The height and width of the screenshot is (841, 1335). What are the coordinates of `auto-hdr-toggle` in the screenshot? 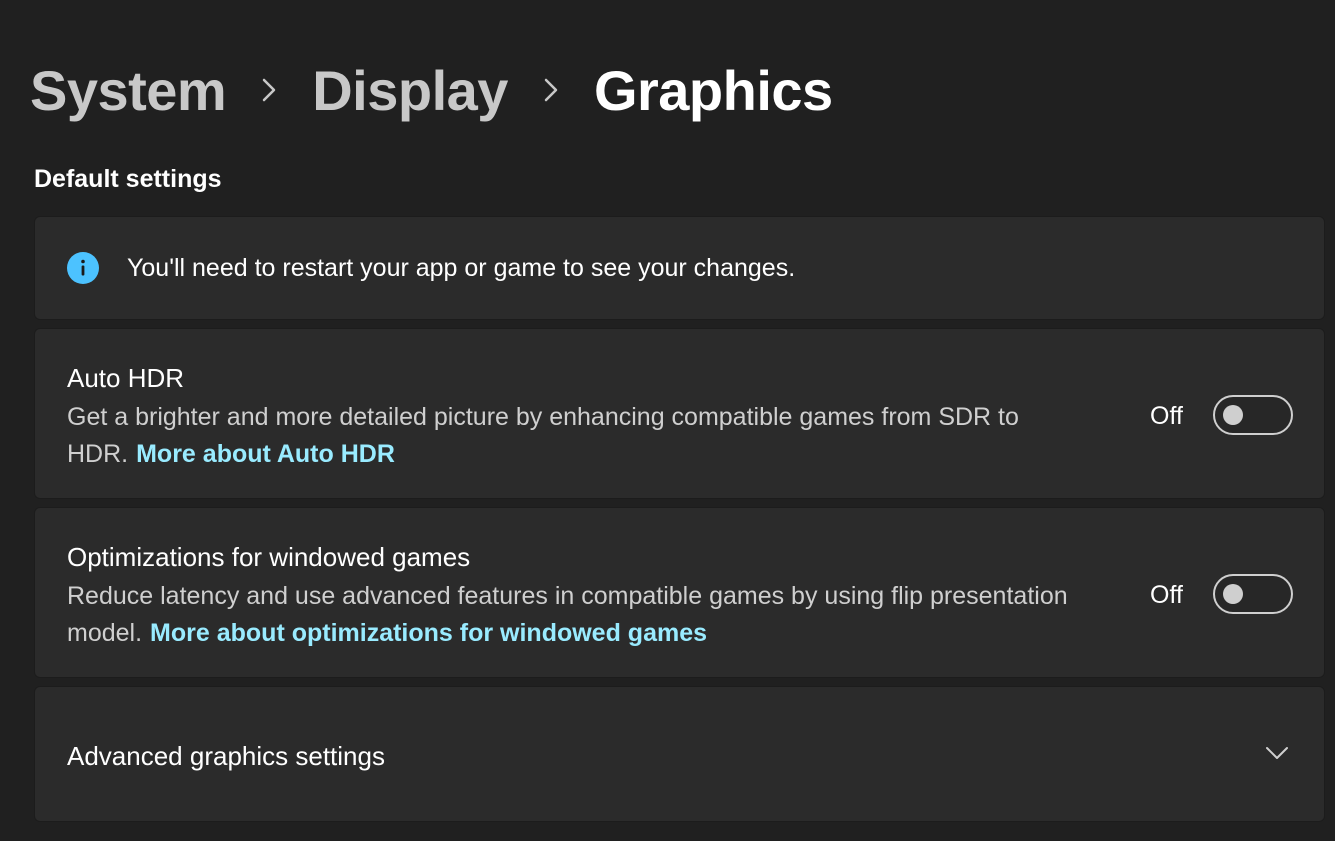 It's located at (1253, 415).